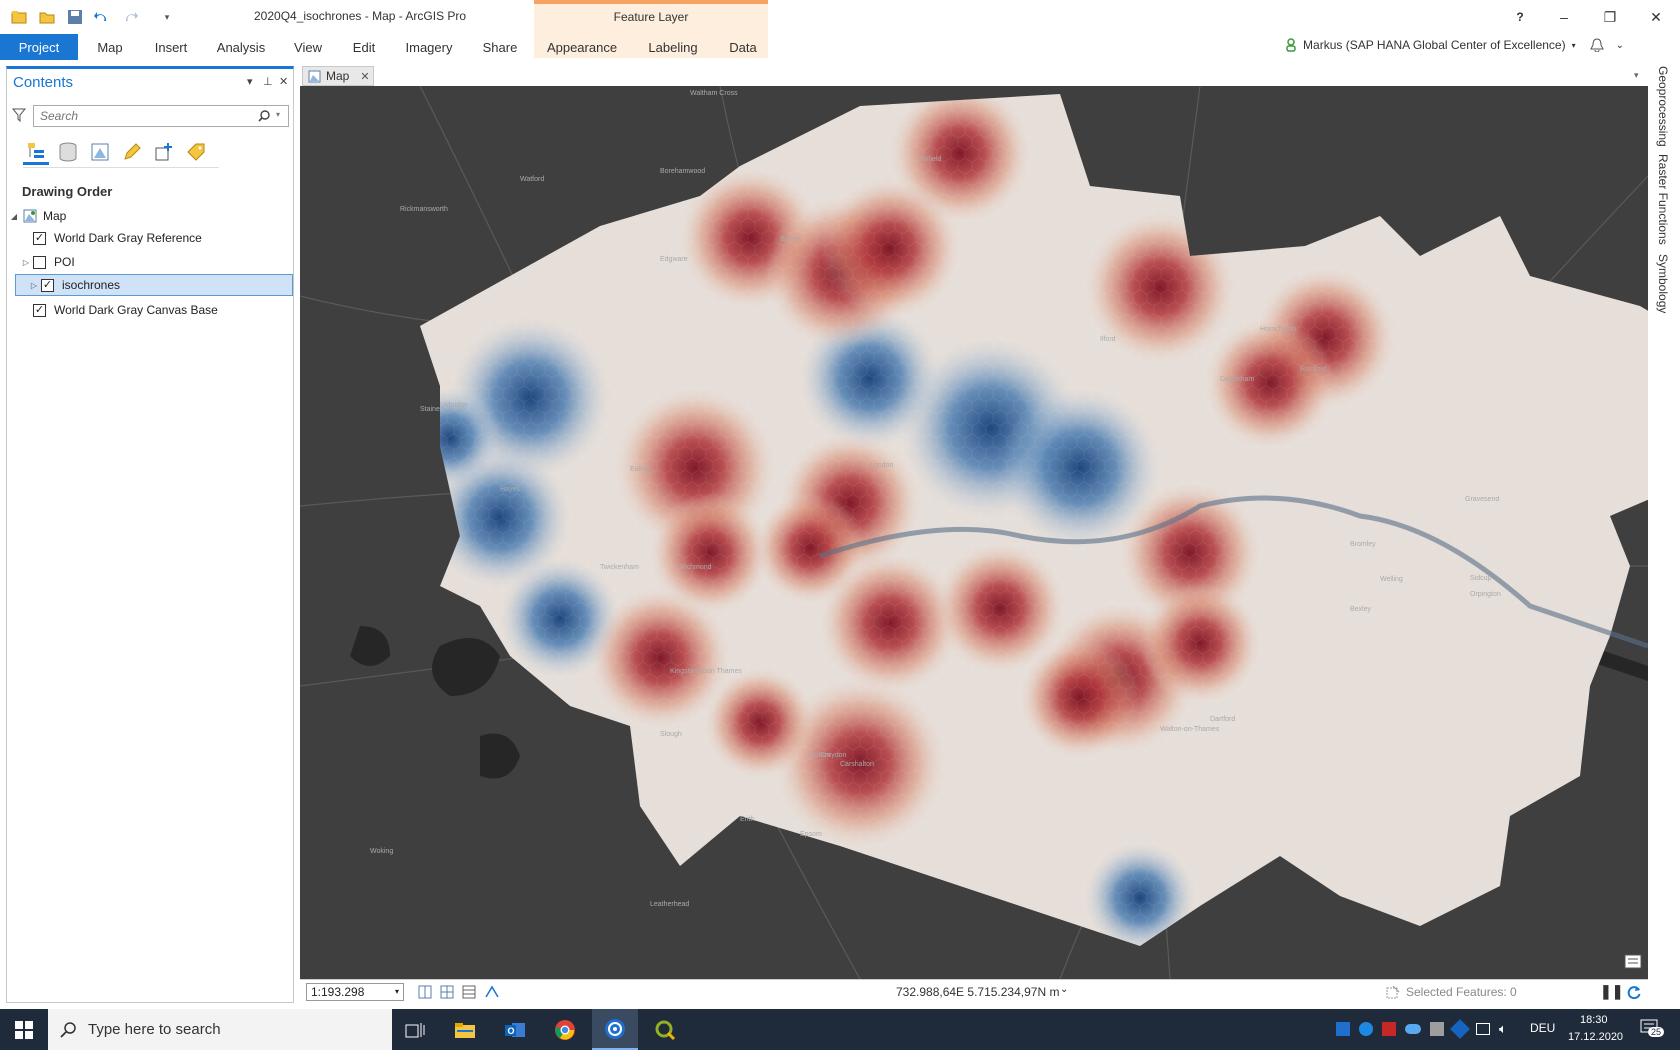  I want to click on chrome-icon, so click(565, 1029).